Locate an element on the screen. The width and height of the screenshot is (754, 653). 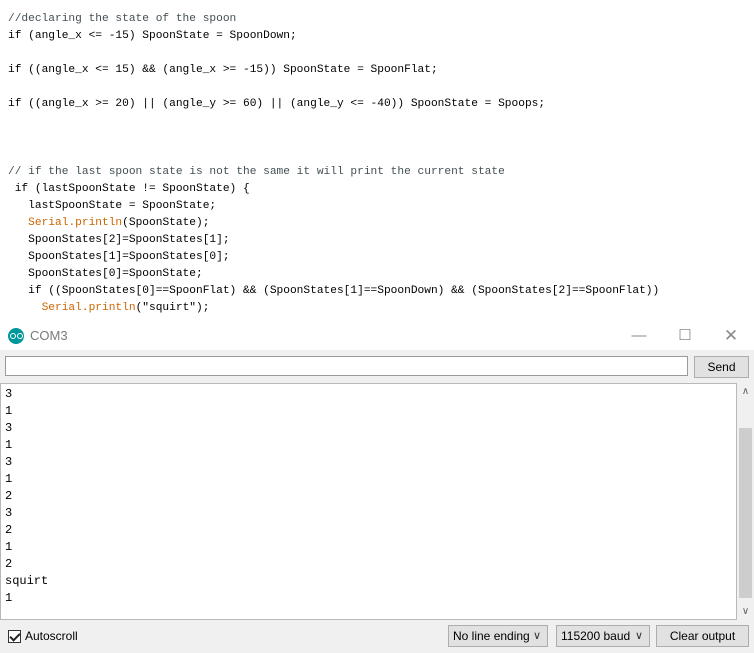
close-button: ✕ is located at coordinates (731, 336).